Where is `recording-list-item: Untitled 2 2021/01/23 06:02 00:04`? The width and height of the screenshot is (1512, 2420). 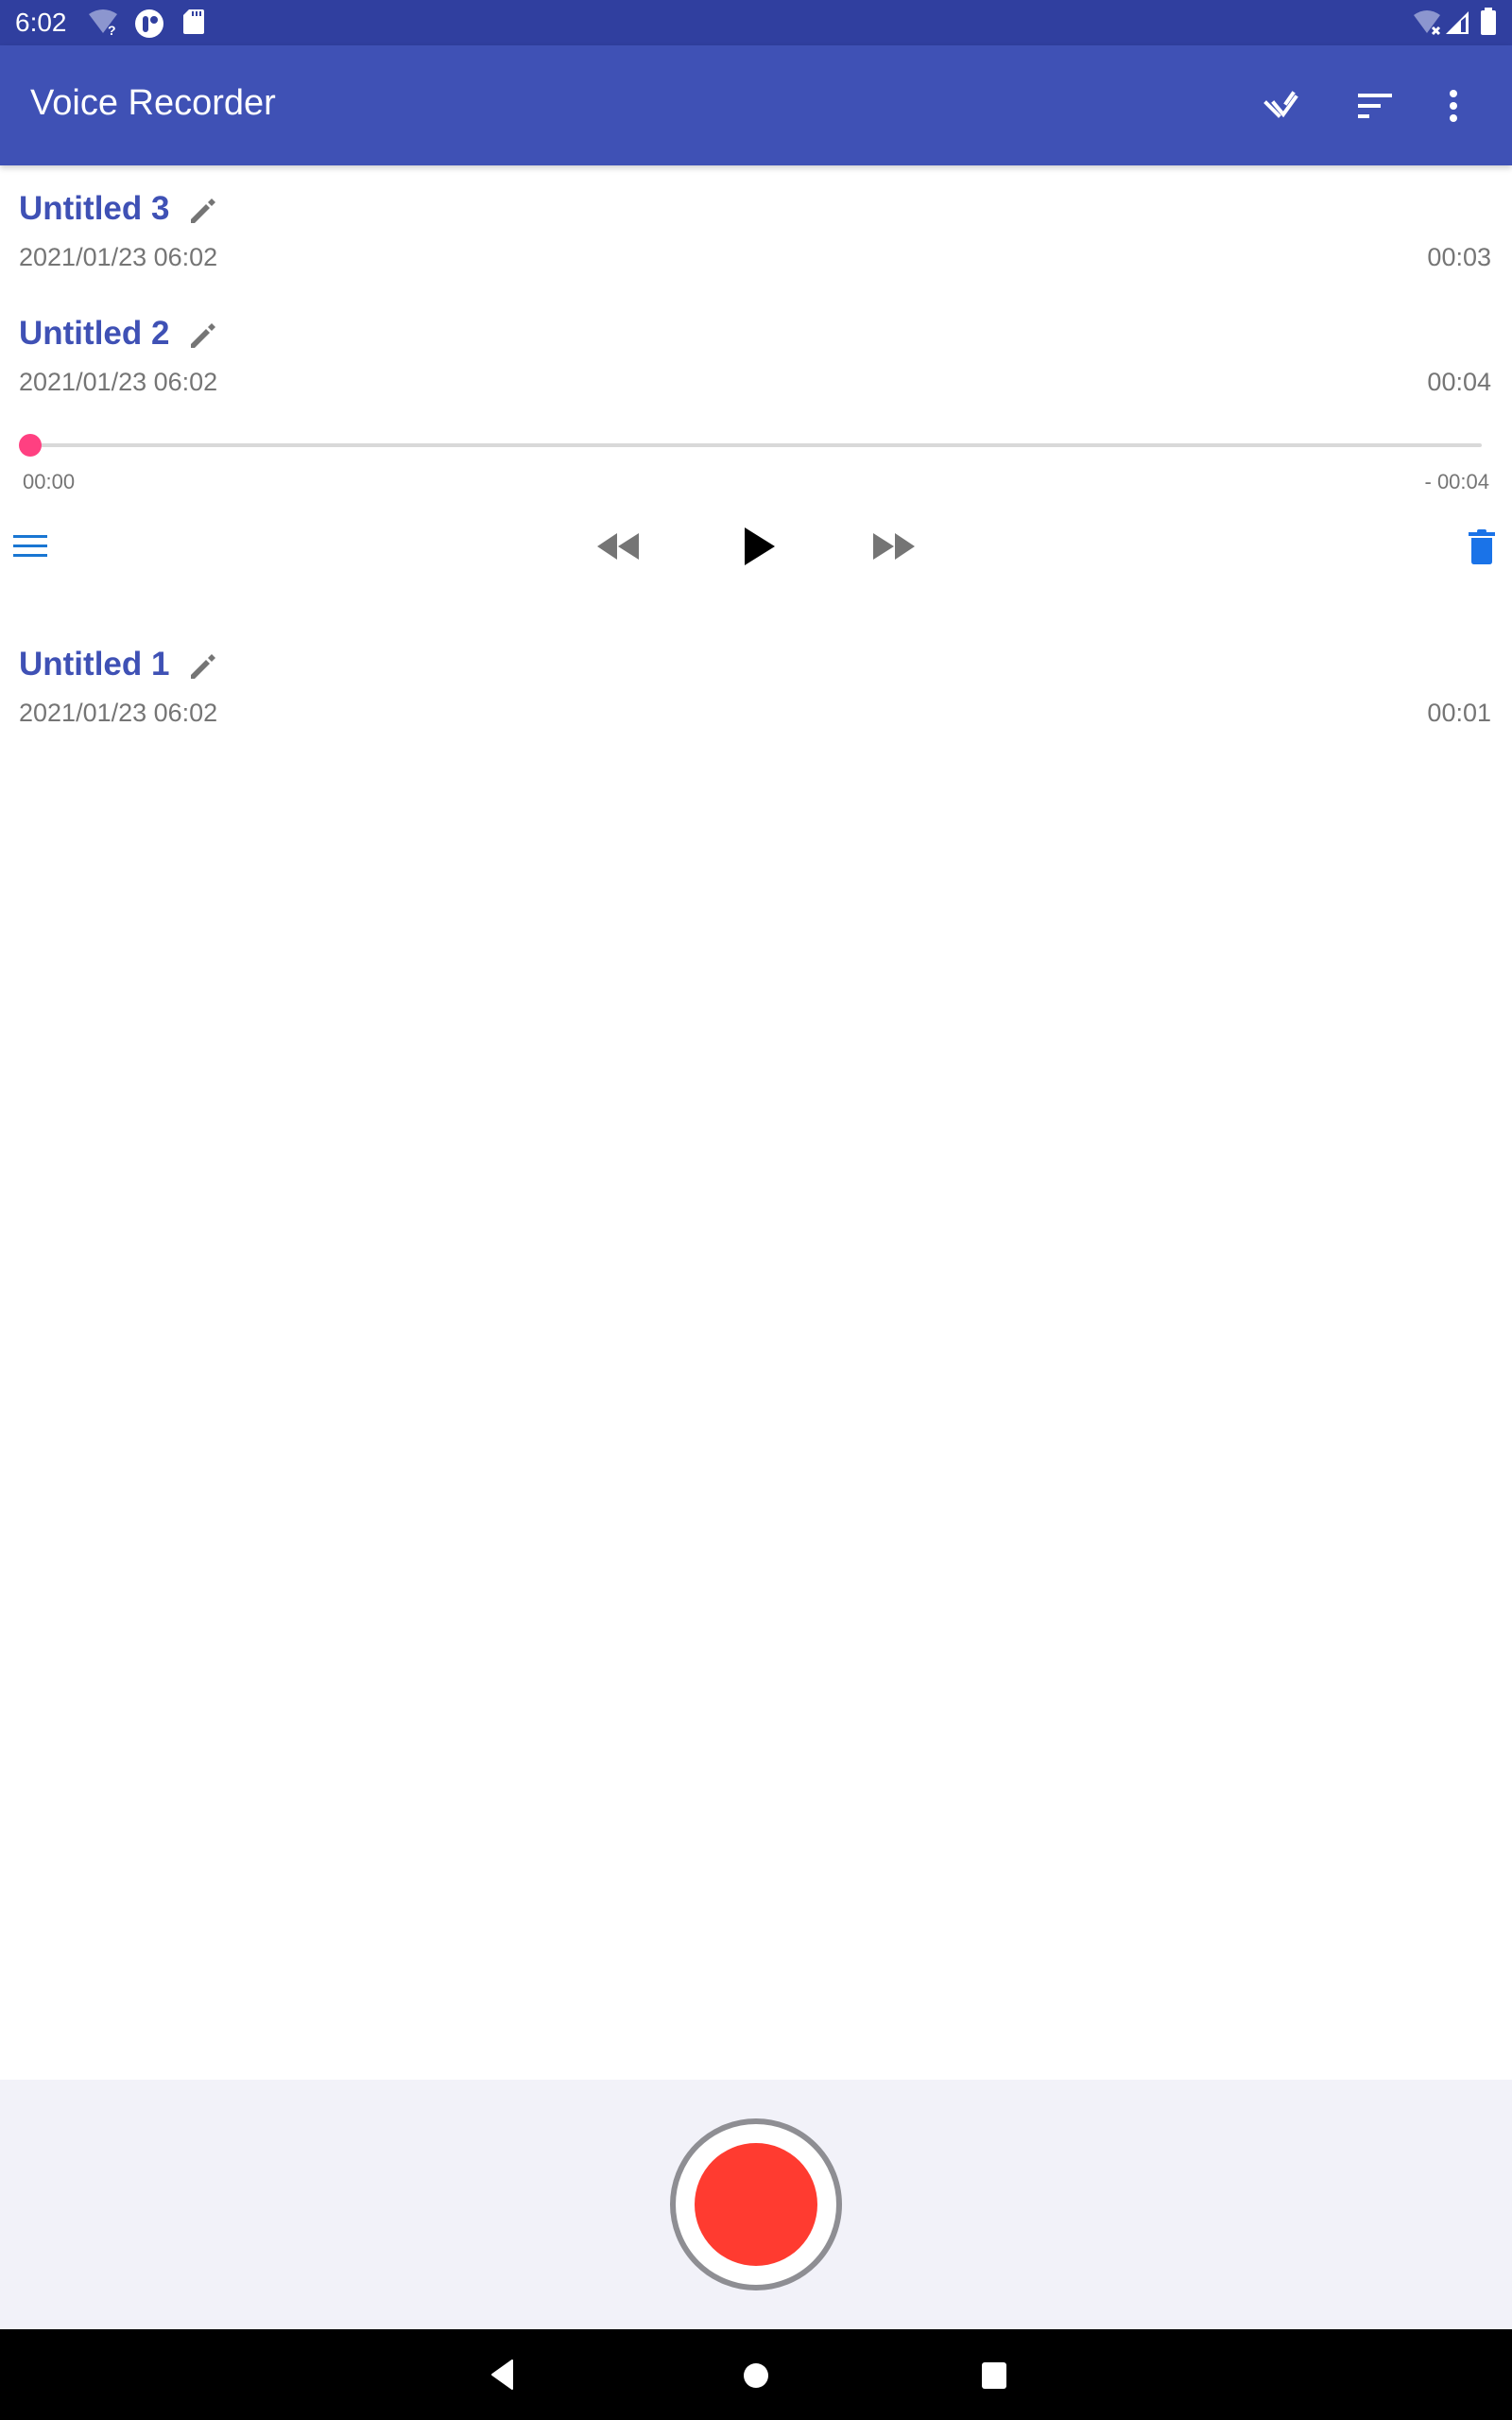 recording-list-item: Untitled 2 2021/01/23 06:02 00:04 is located at coordinates (756, 355).